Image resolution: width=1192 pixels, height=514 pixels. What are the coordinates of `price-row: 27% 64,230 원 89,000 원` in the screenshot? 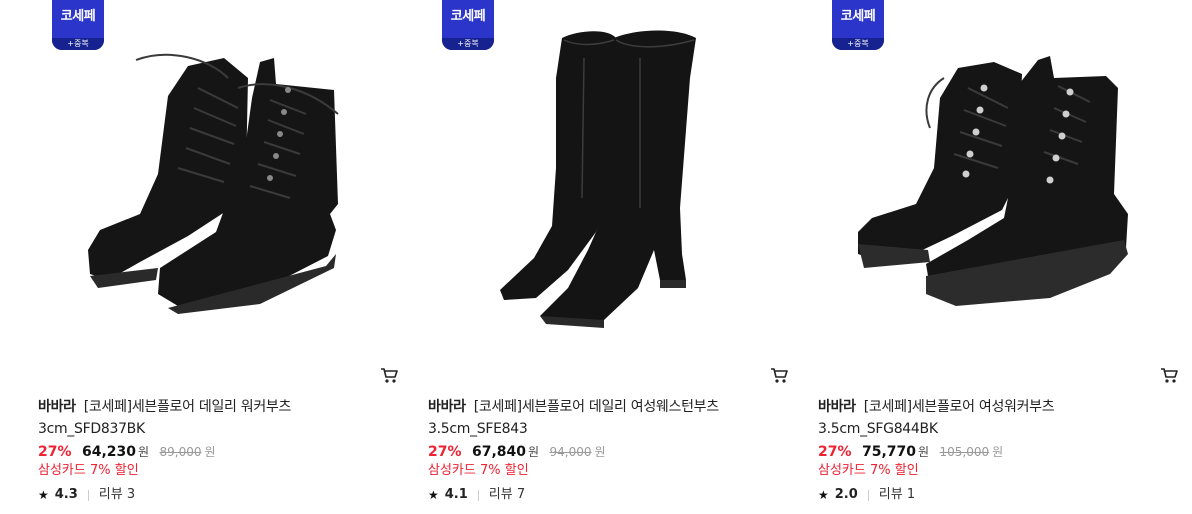 It's located at (208, 452).